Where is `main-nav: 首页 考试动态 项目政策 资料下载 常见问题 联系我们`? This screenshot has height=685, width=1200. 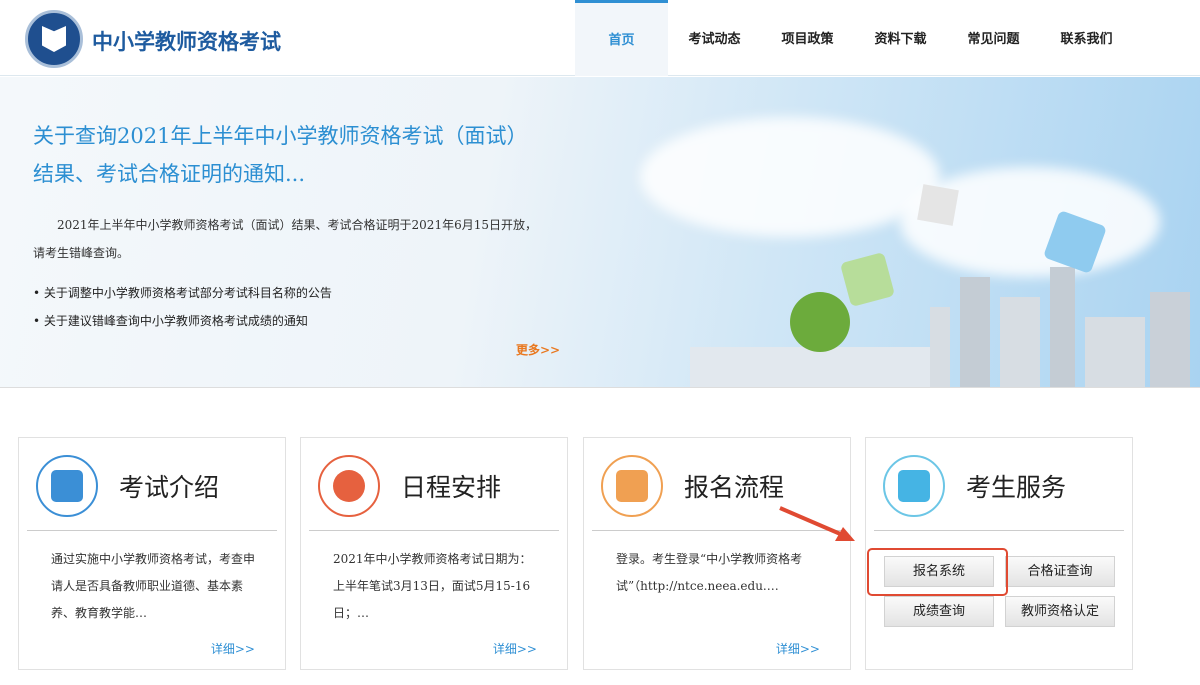 main-nav: 首页 考试动态 项目政策 资料下载 常见问题 联系我们 is located at coordinates (854, 38).